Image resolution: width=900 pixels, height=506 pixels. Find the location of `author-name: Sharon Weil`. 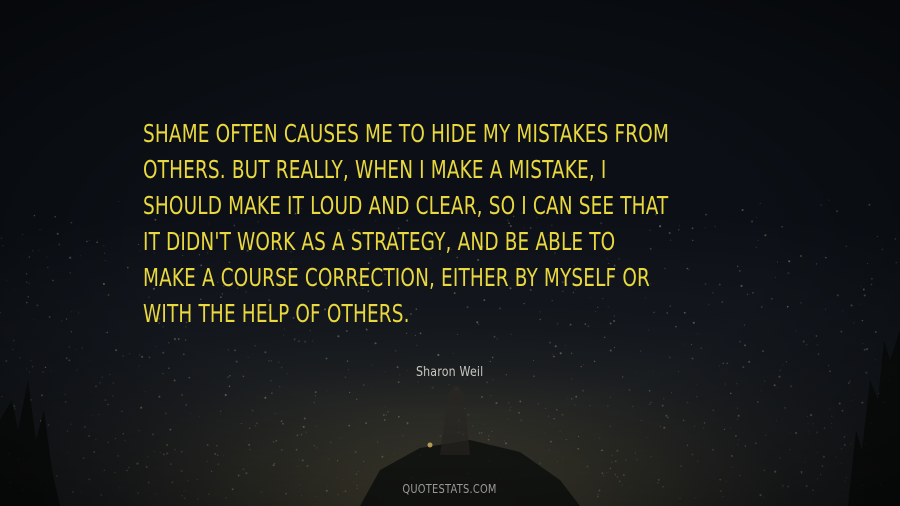

author-name: Sharon Weil is located at coordinates (450, 372).